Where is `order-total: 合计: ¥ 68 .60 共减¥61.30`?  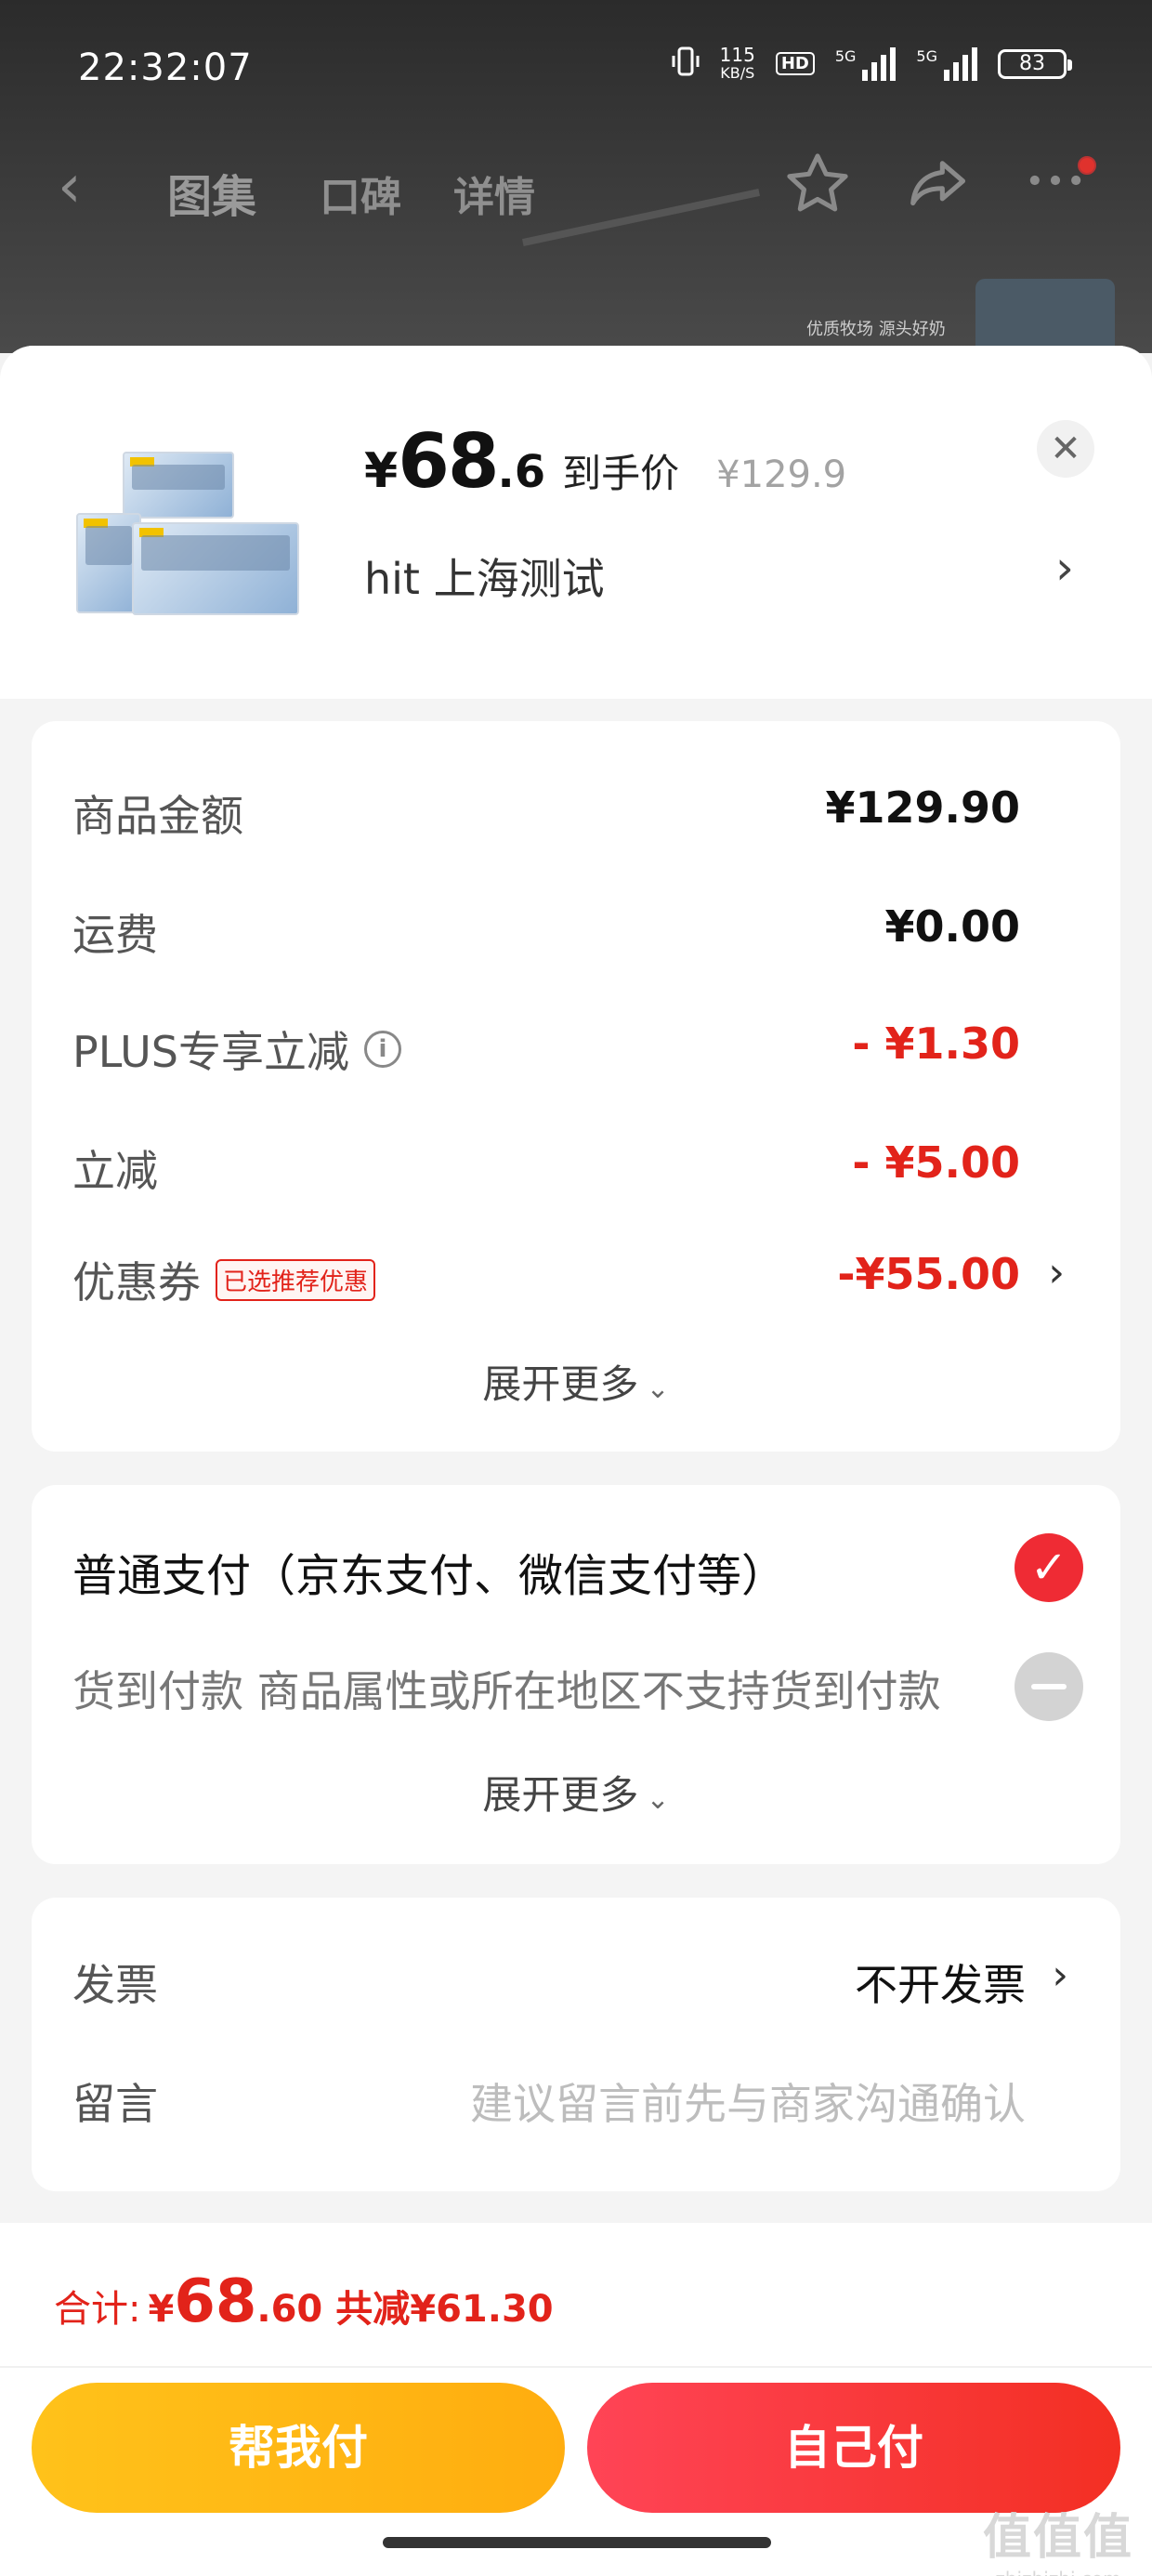 order-total: 合计: ¥ 68 .60 共减¥61.30 is located at coordinates (304, 2301).